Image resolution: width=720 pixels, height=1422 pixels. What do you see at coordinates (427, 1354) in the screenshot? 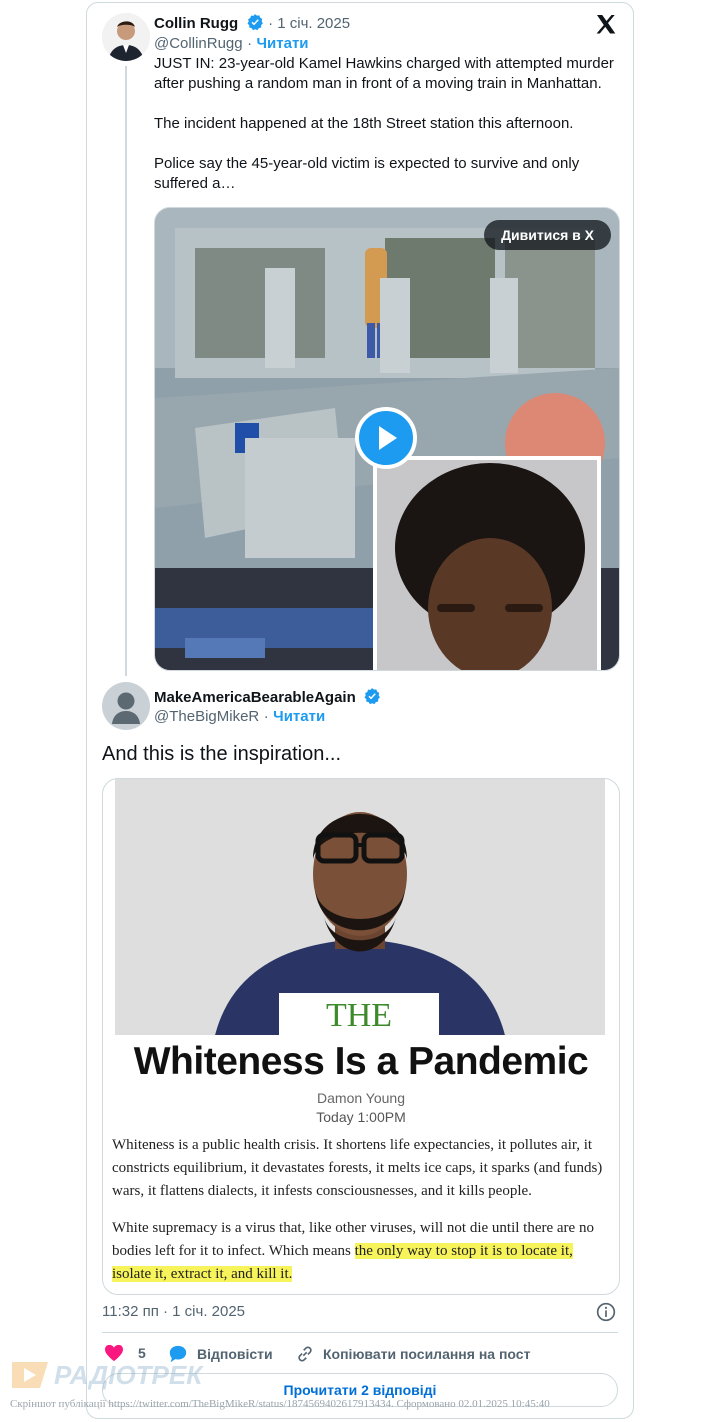
I see `copy-link-label: Копіювати посилання на пост` at bounding box center [427, 1354].